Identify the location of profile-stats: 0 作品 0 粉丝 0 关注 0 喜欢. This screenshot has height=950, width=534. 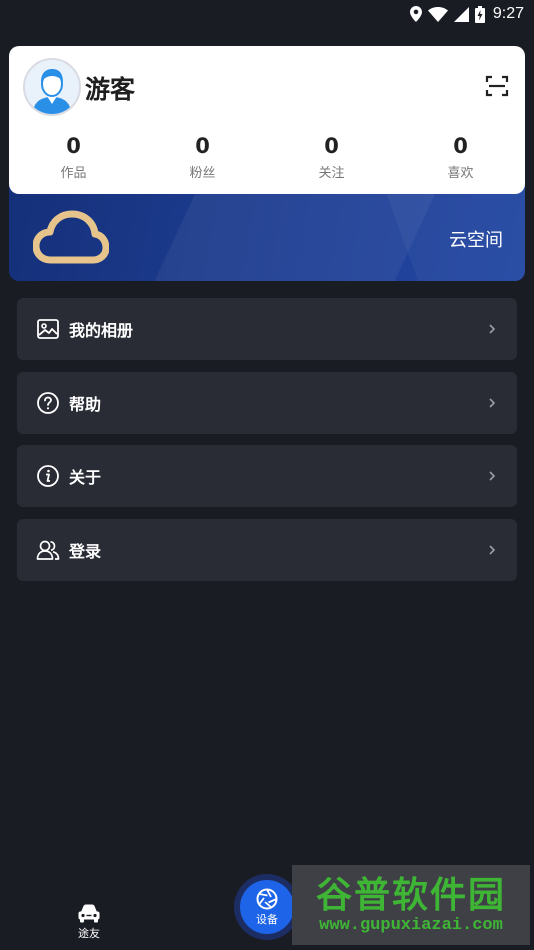
(267, 159).